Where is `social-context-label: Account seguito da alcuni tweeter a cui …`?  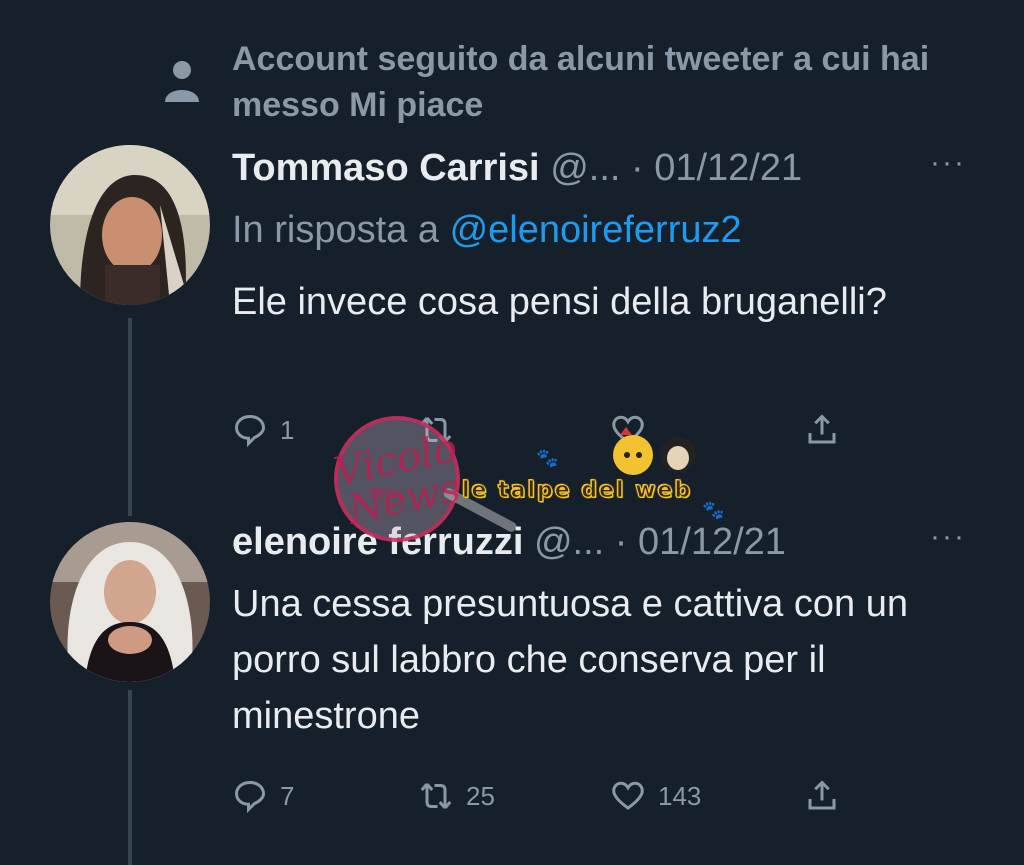 social-context-label: Account seguito da alcuni tweeter a cui … is located at coordinates (581, 82).